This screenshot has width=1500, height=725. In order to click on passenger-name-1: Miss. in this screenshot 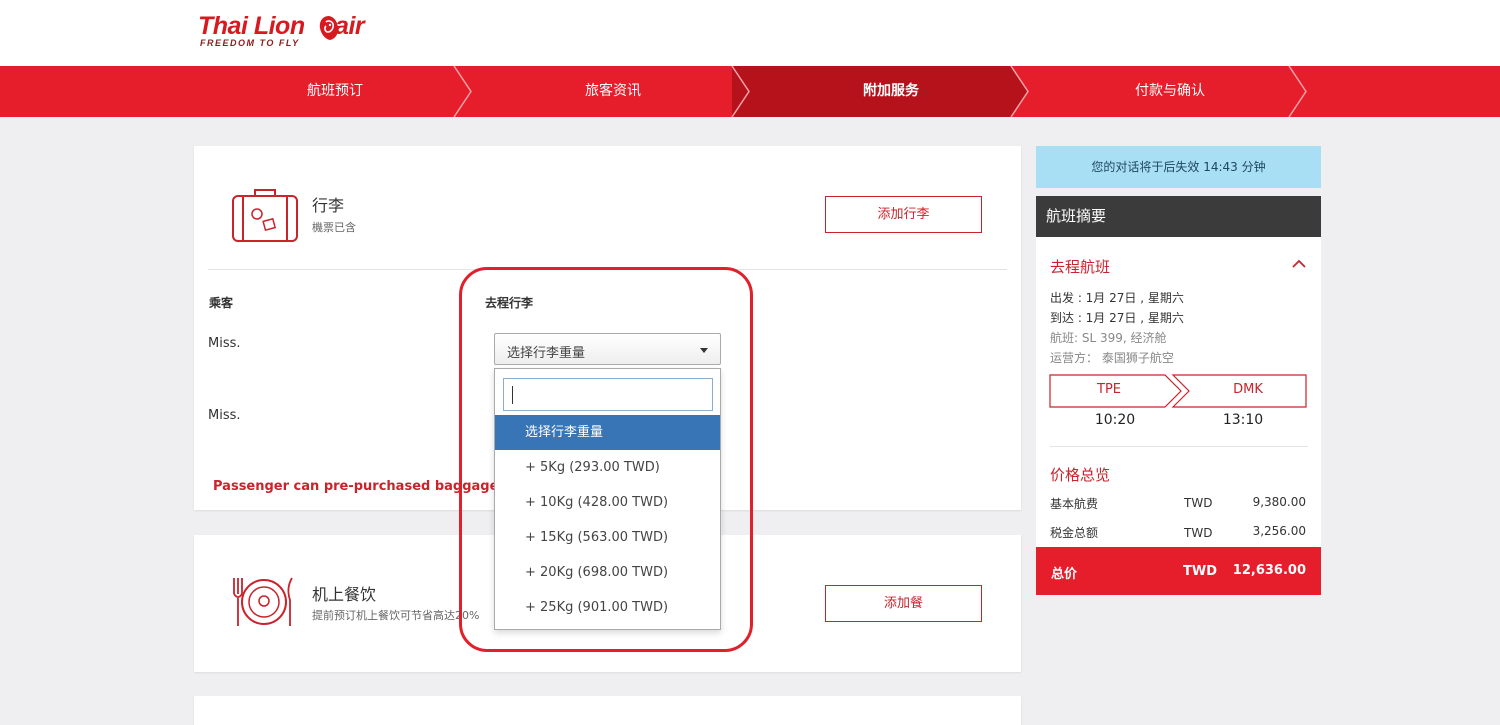, I will do `click(224, 343)`.